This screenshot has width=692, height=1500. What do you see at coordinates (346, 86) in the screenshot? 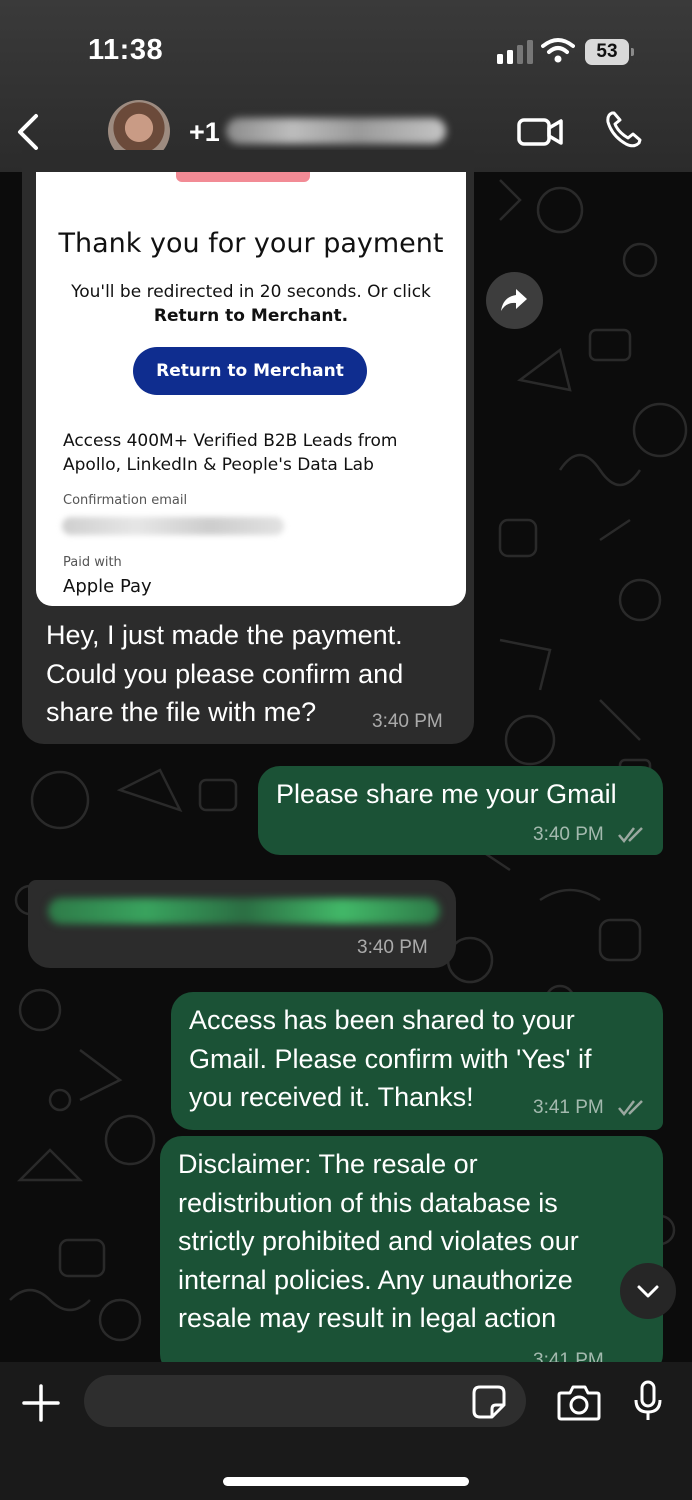
I see `chat-header: 11:38 53 +1` at bounding box center [346, 86].